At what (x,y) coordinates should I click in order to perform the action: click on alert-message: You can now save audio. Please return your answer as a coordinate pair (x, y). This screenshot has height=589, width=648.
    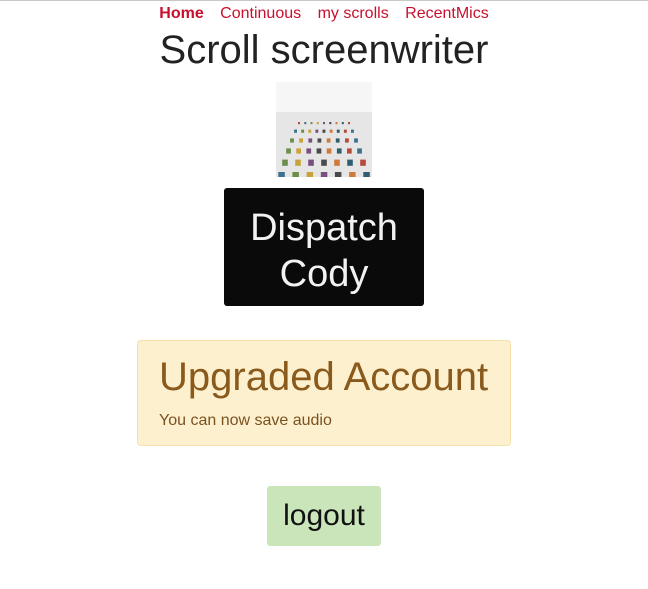
    Looking at the image, I should click on (245, 420).